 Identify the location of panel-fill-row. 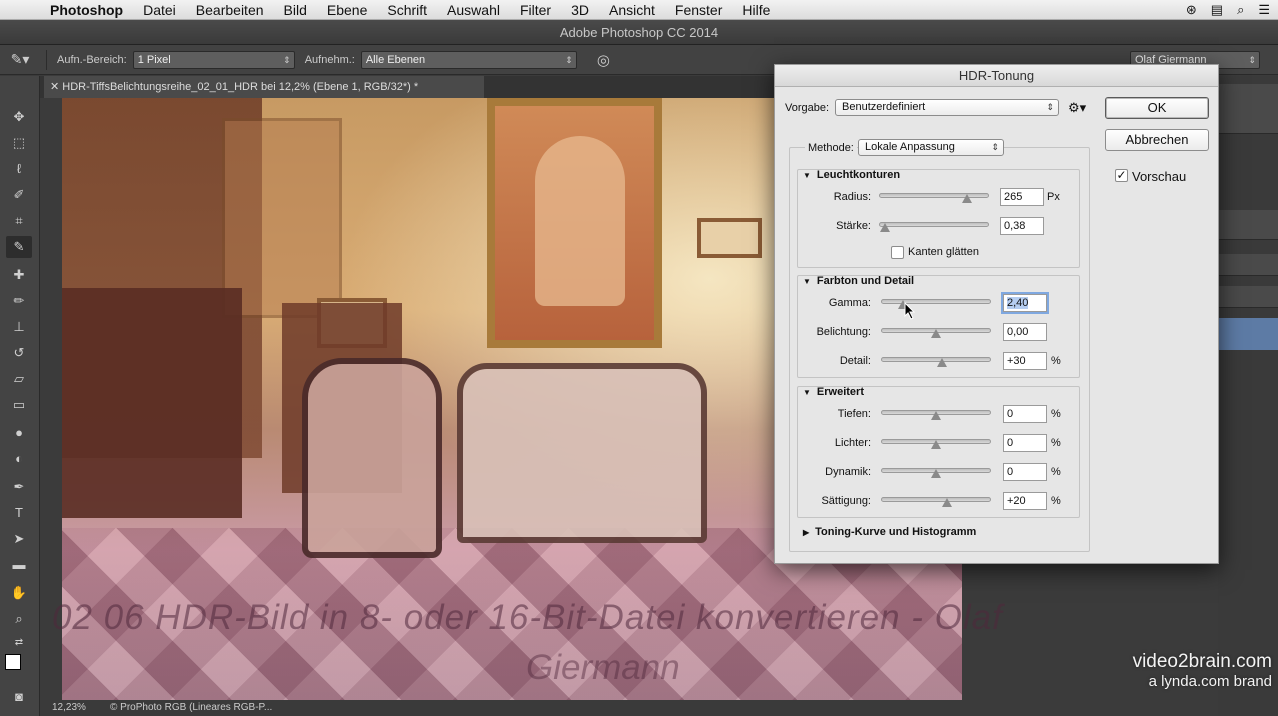
(1248, 297).